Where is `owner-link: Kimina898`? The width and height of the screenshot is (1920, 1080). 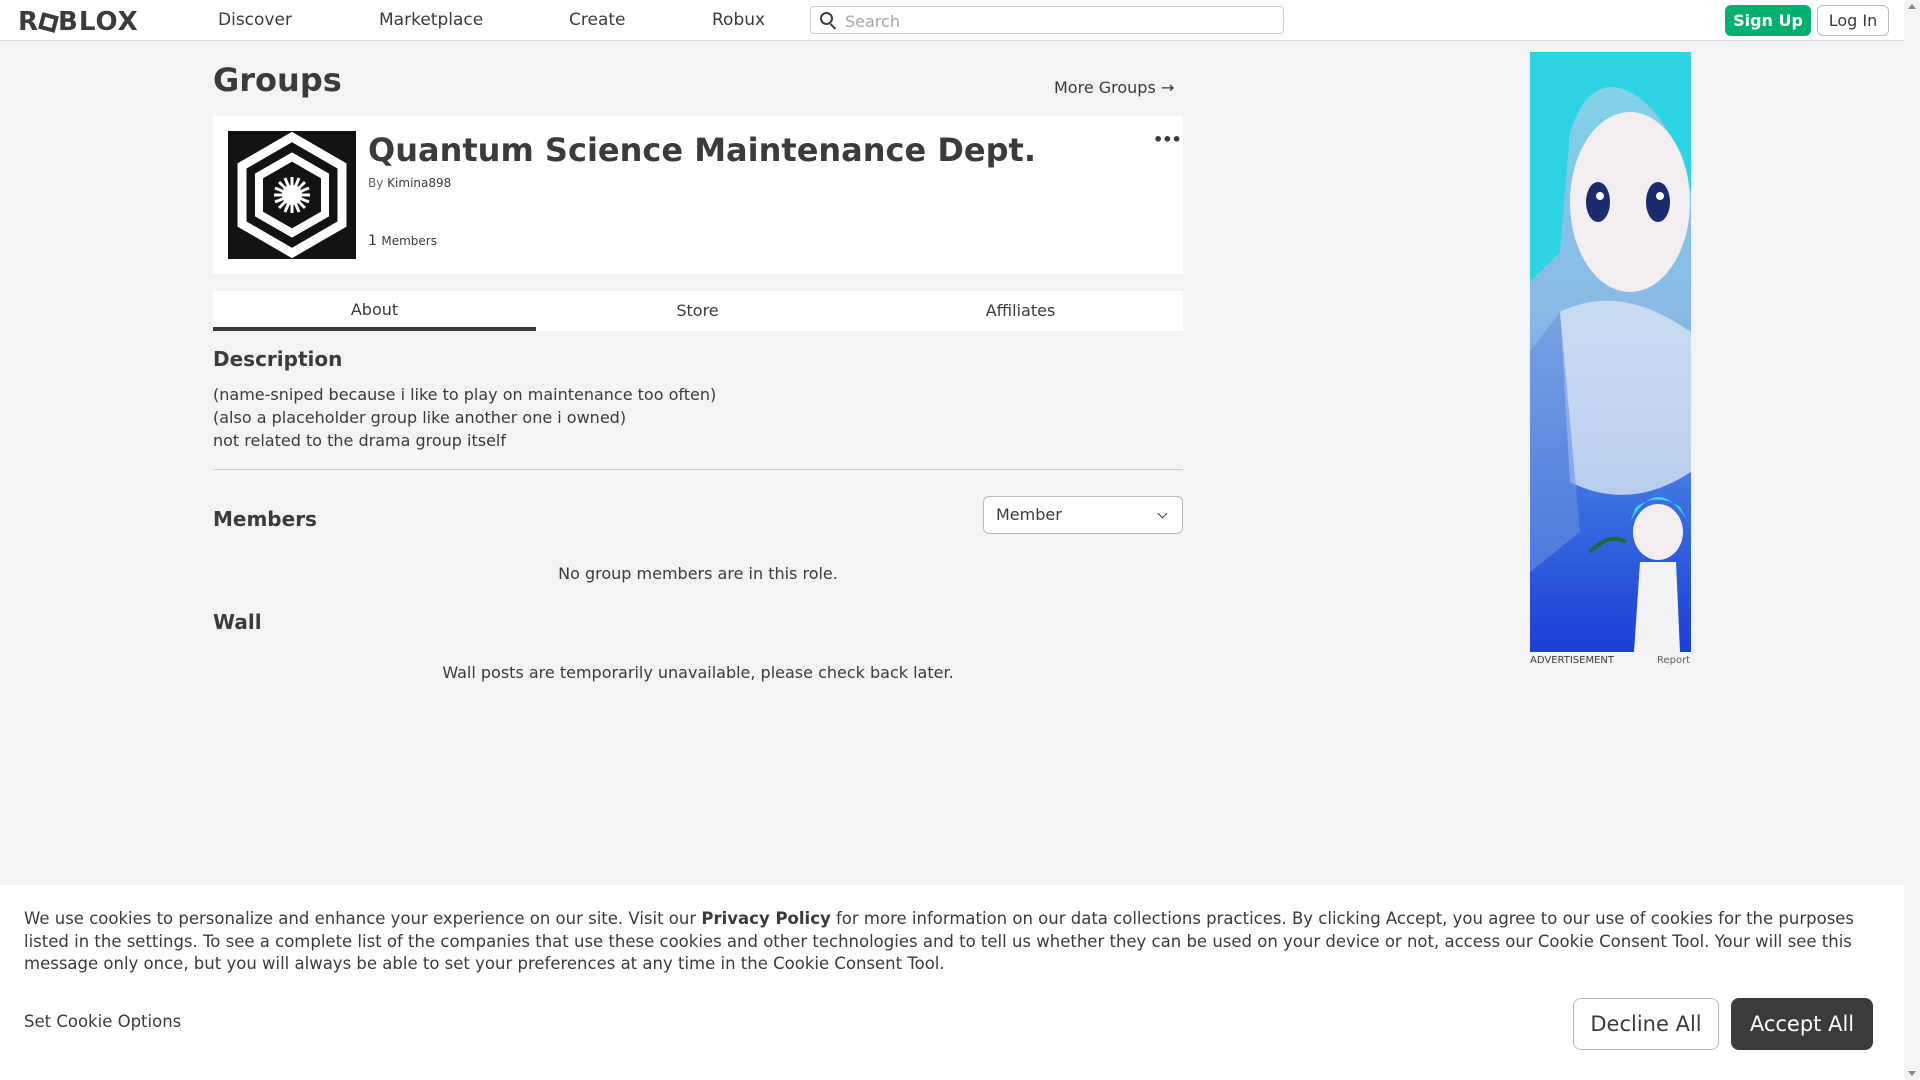 owner-link: Kimina898 is located at coordinates (419, 183).